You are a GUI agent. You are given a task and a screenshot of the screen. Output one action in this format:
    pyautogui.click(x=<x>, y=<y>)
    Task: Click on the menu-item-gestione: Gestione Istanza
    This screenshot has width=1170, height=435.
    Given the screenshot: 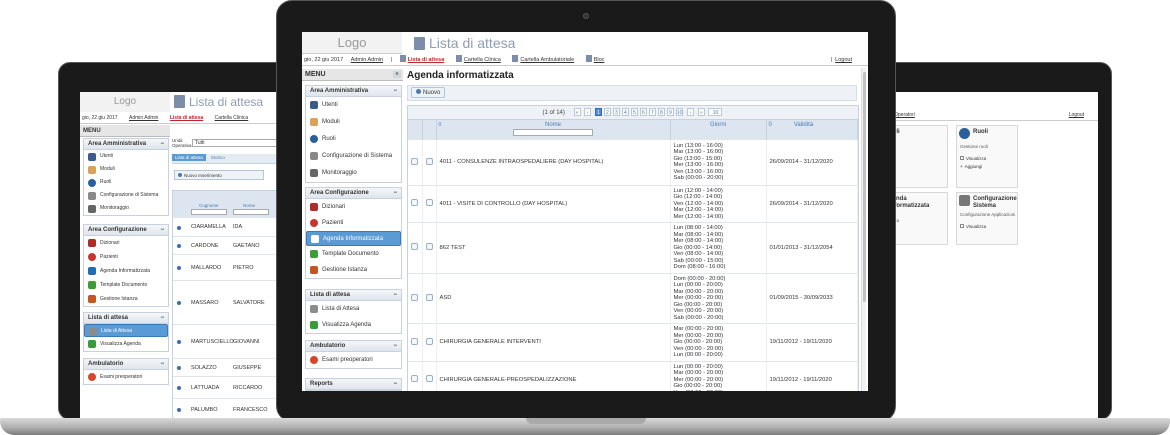 What is the action you would take?
    pyautogui.click(x=353, y=270)
    